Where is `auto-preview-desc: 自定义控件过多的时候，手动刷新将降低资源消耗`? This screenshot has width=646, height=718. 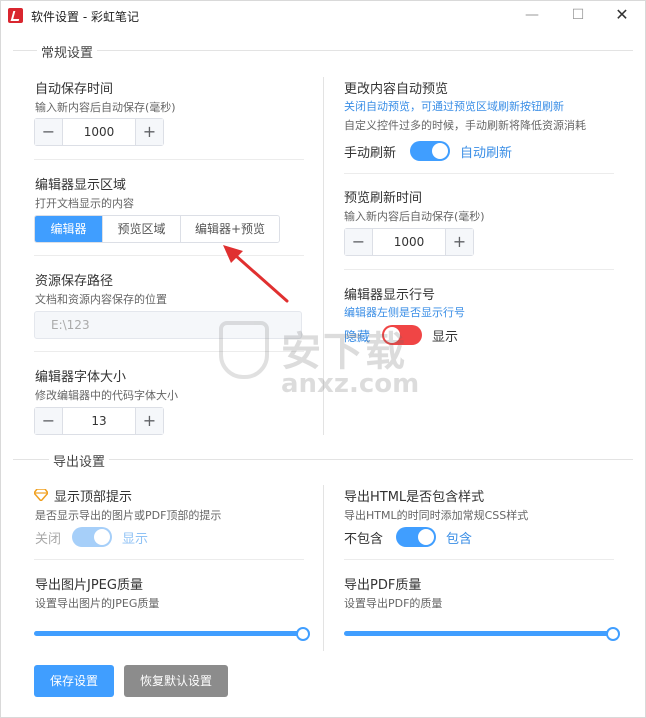
auto-preview-desc: 自定义控件过多的时候，手动刷新将降低资源消耗 is located at coordinates (465, 125).